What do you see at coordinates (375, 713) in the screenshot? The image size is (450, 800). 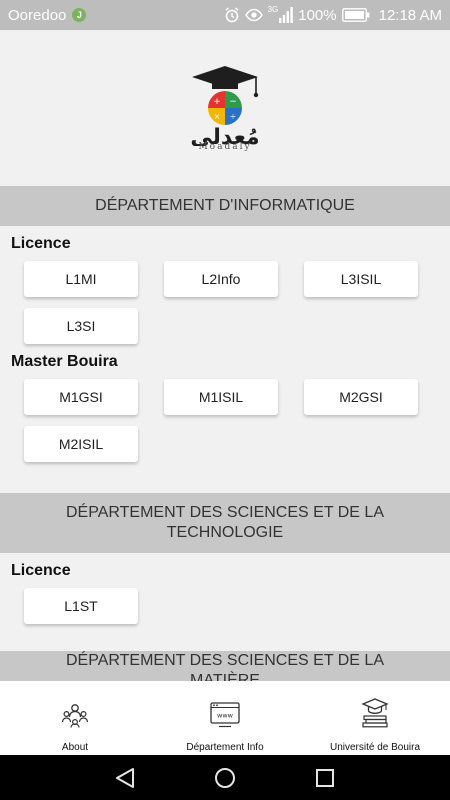 I see `graduation-books-icon` at bounding box center [375, 713].